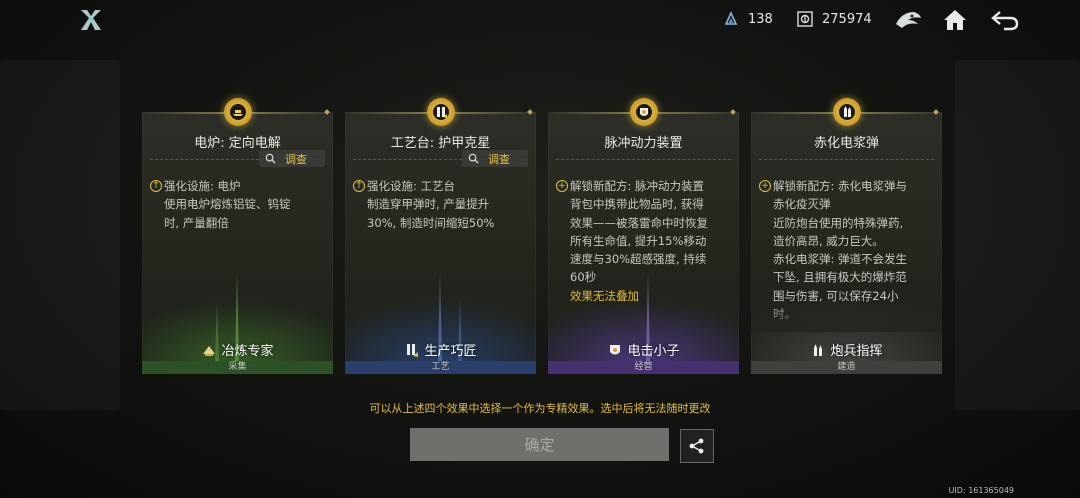 The image size is (1080, 498). I want to click on card-description: ↑ 强化设施: 电炉 使用电炉熔炼铝锭、钨锭 时, 产量翻倍, so click(237, 204).